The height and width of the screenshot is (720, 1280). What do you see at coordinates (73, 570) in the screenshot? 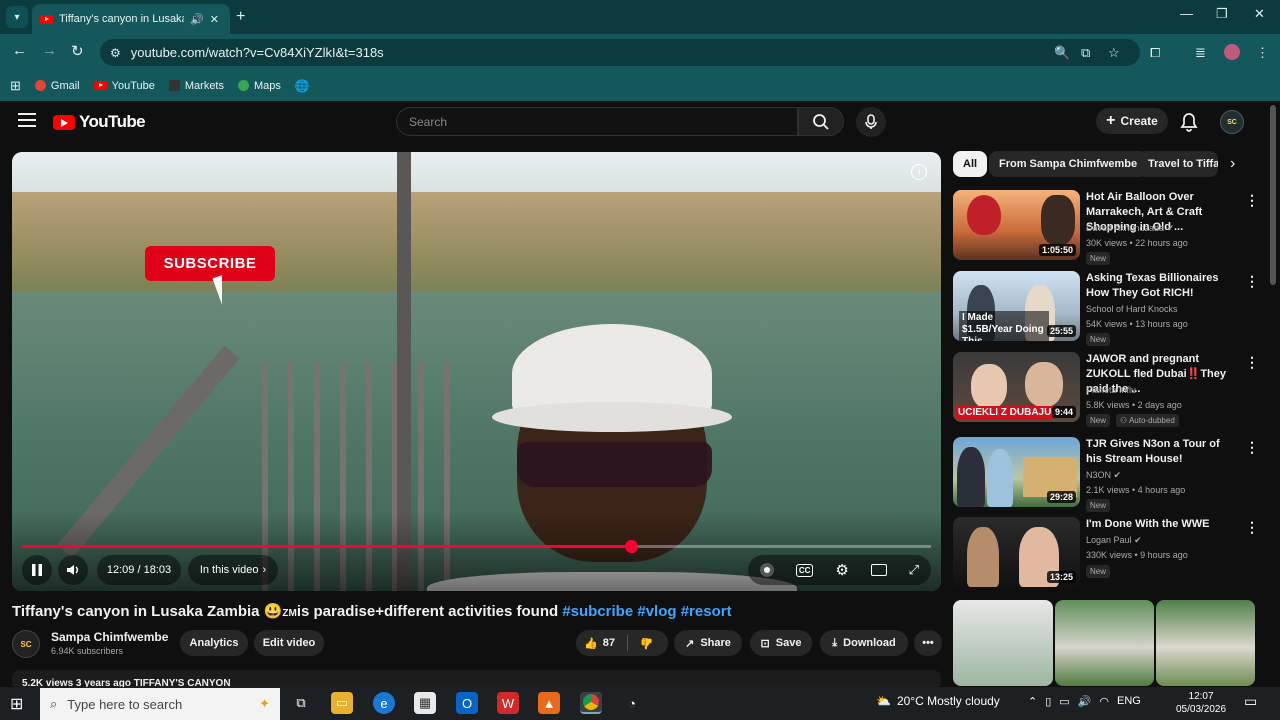
I see `volume-button` at bounding box center [73, 570].